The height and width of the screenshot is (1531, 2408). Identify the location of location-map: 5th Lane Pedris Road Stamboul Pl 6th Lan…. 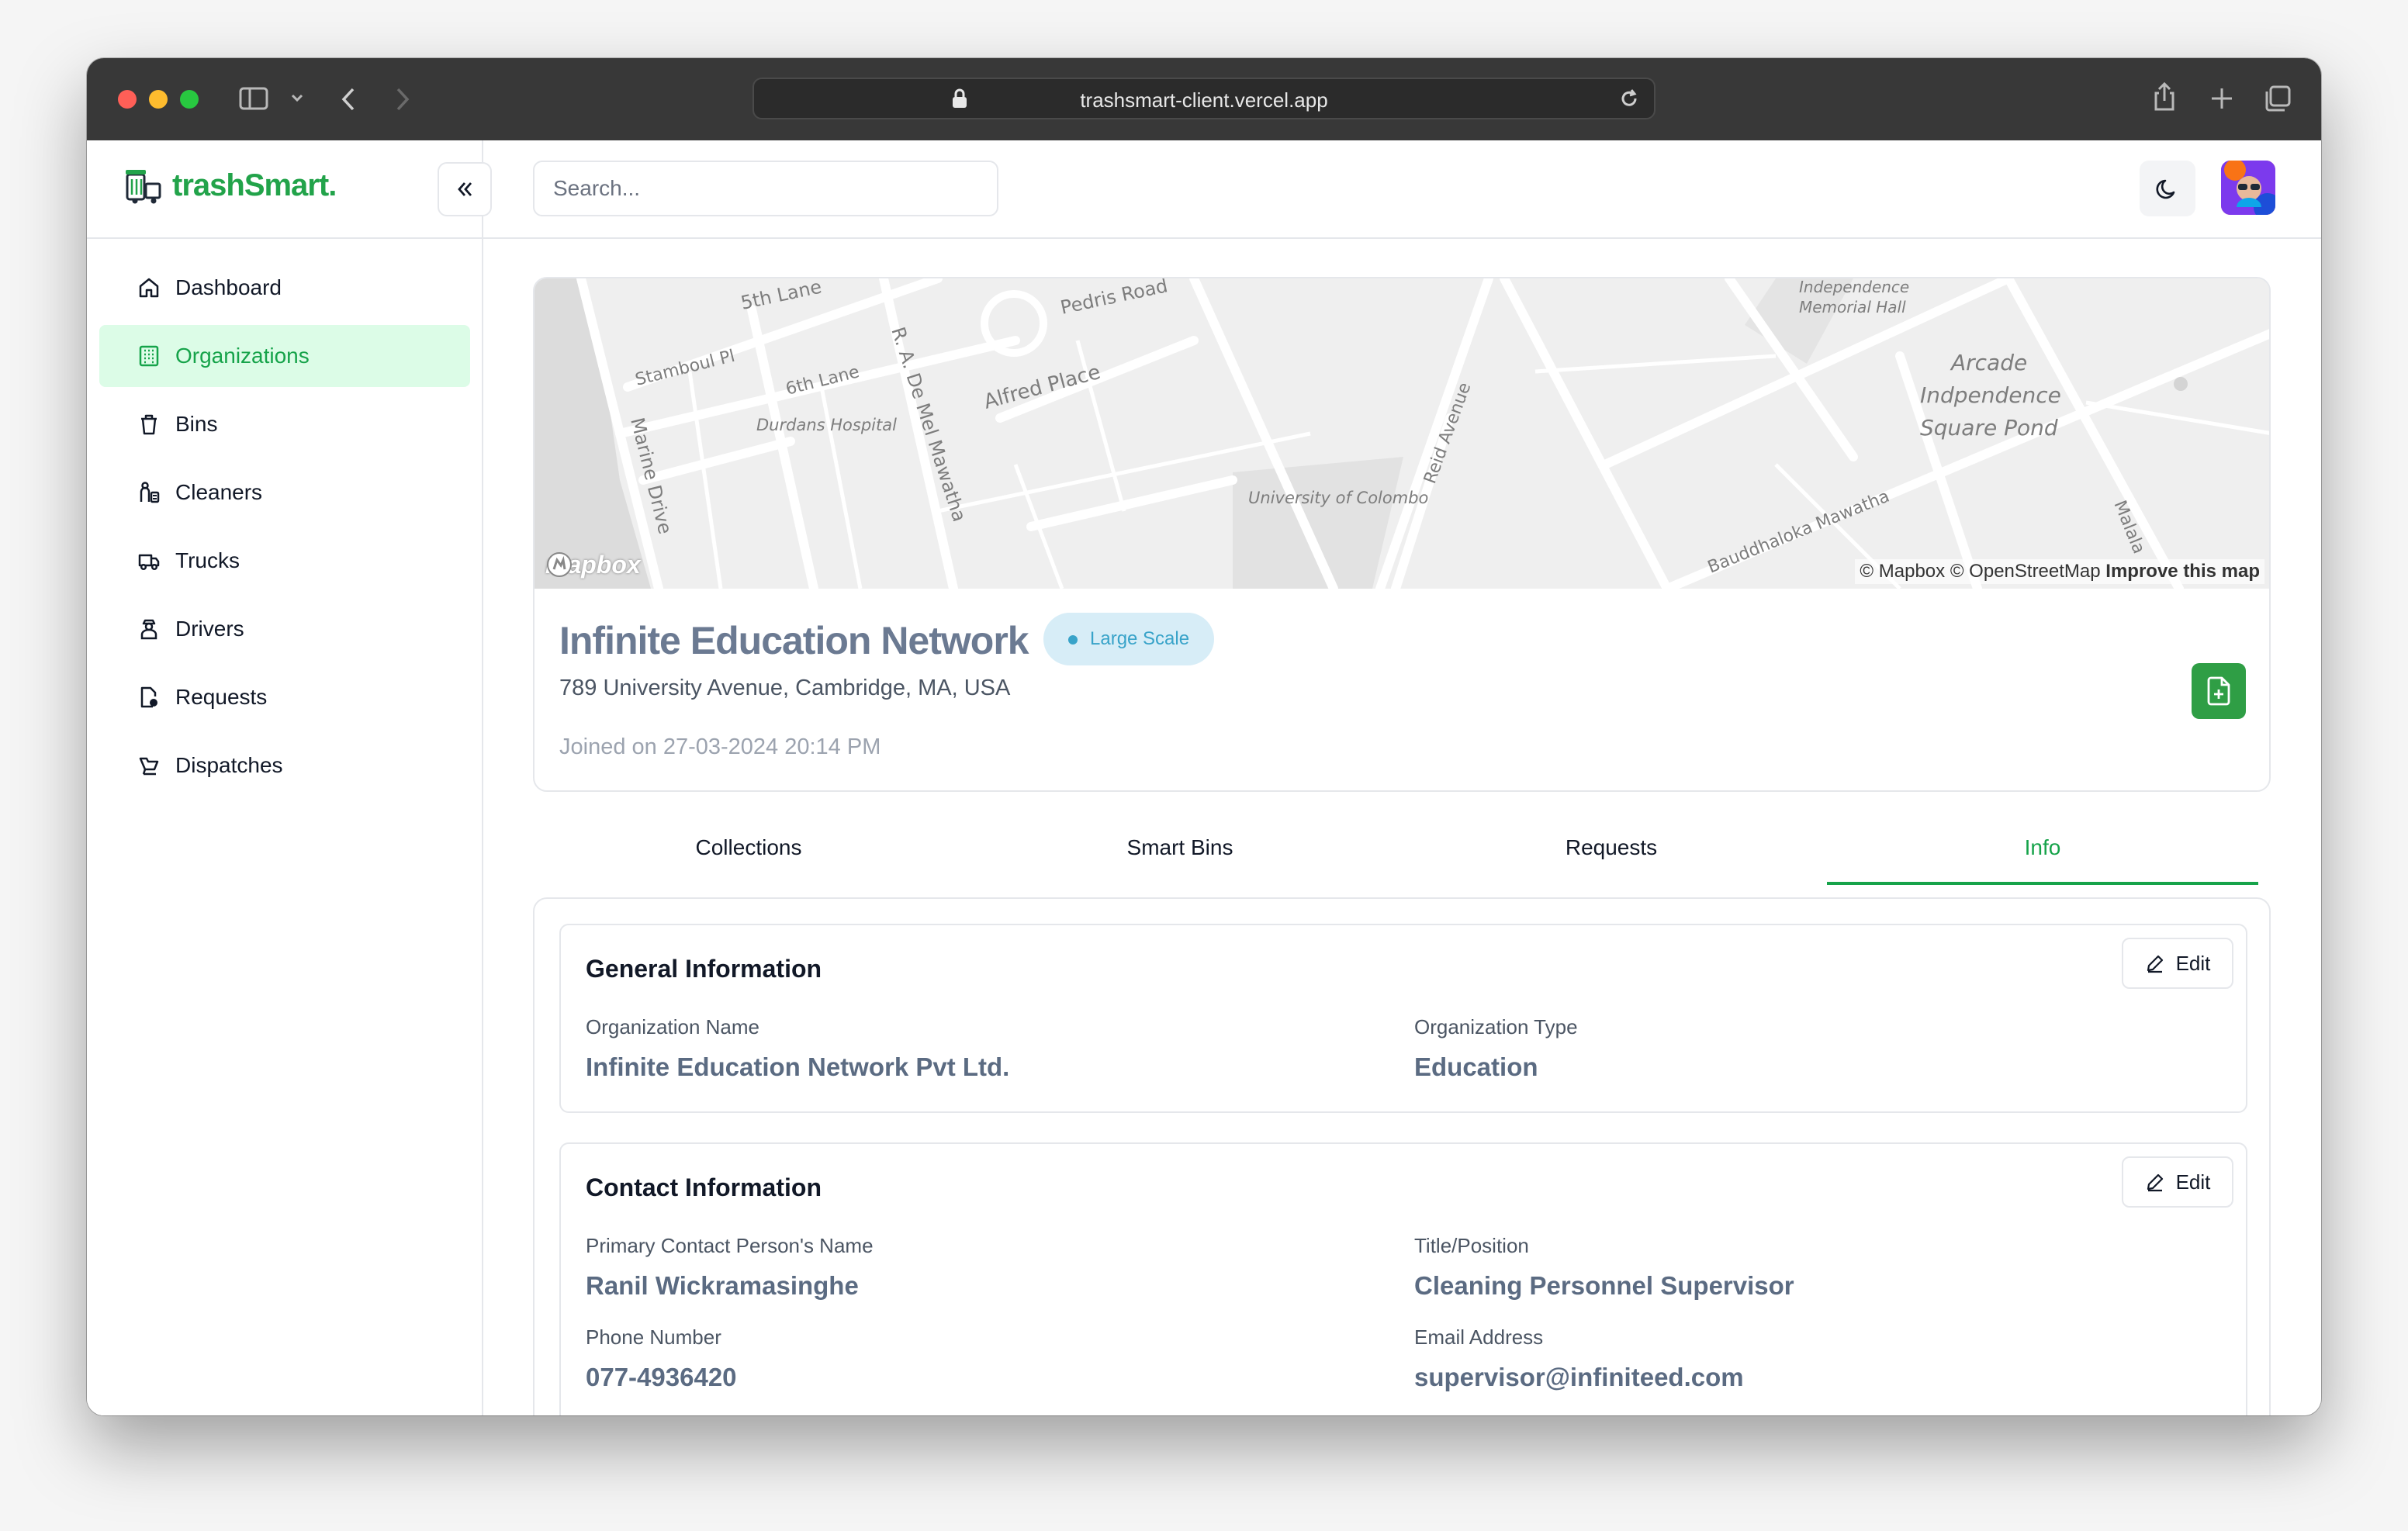
(1402, 433).